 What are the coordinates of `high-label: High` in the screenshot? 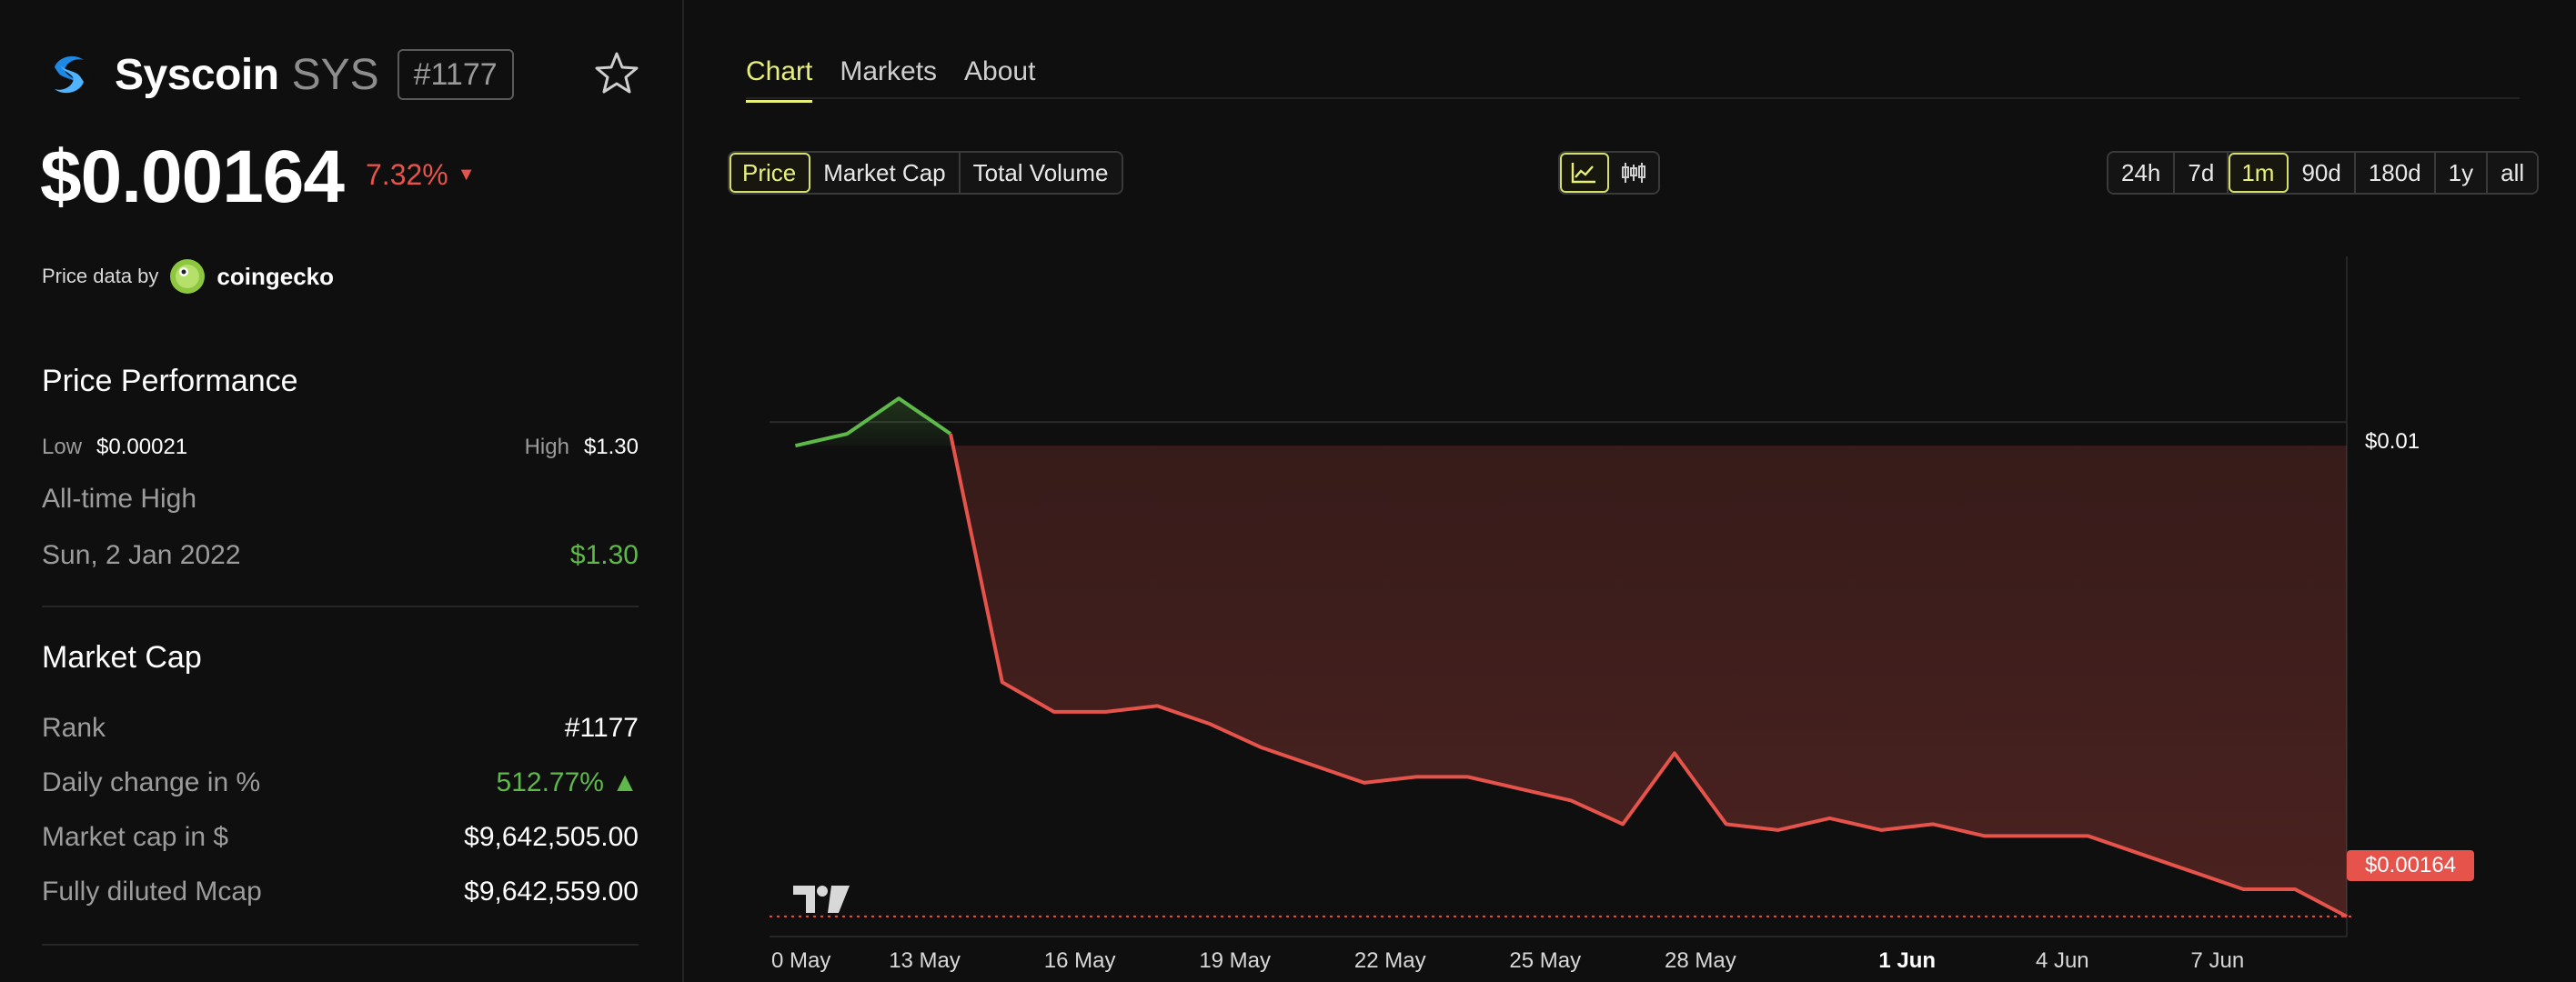 It's located at (546, 447).